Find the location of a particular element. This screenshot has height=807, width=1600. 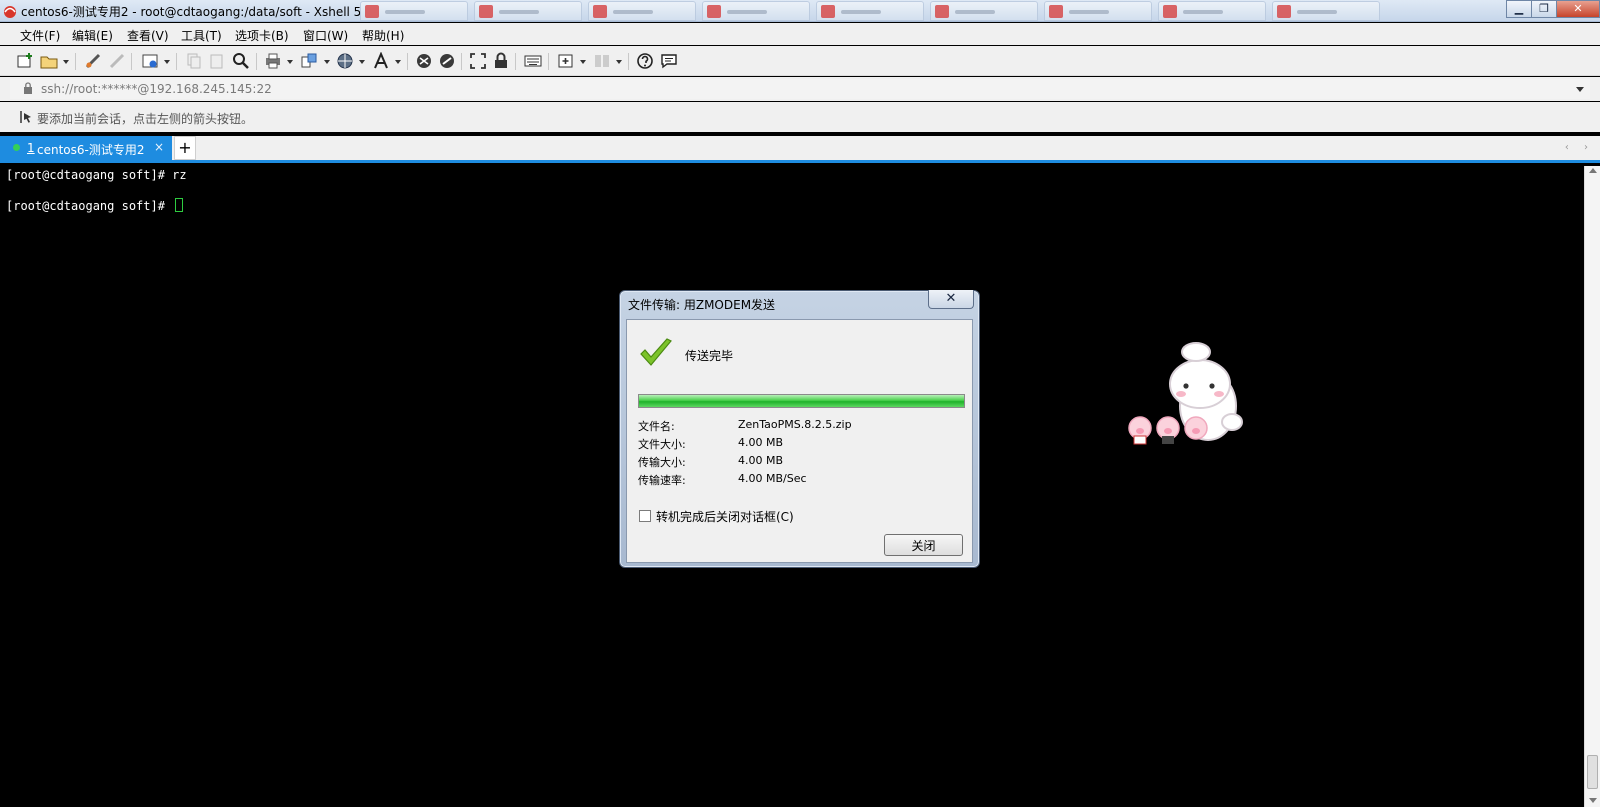

bunny-sticker is located at coordinates (1185, 393).